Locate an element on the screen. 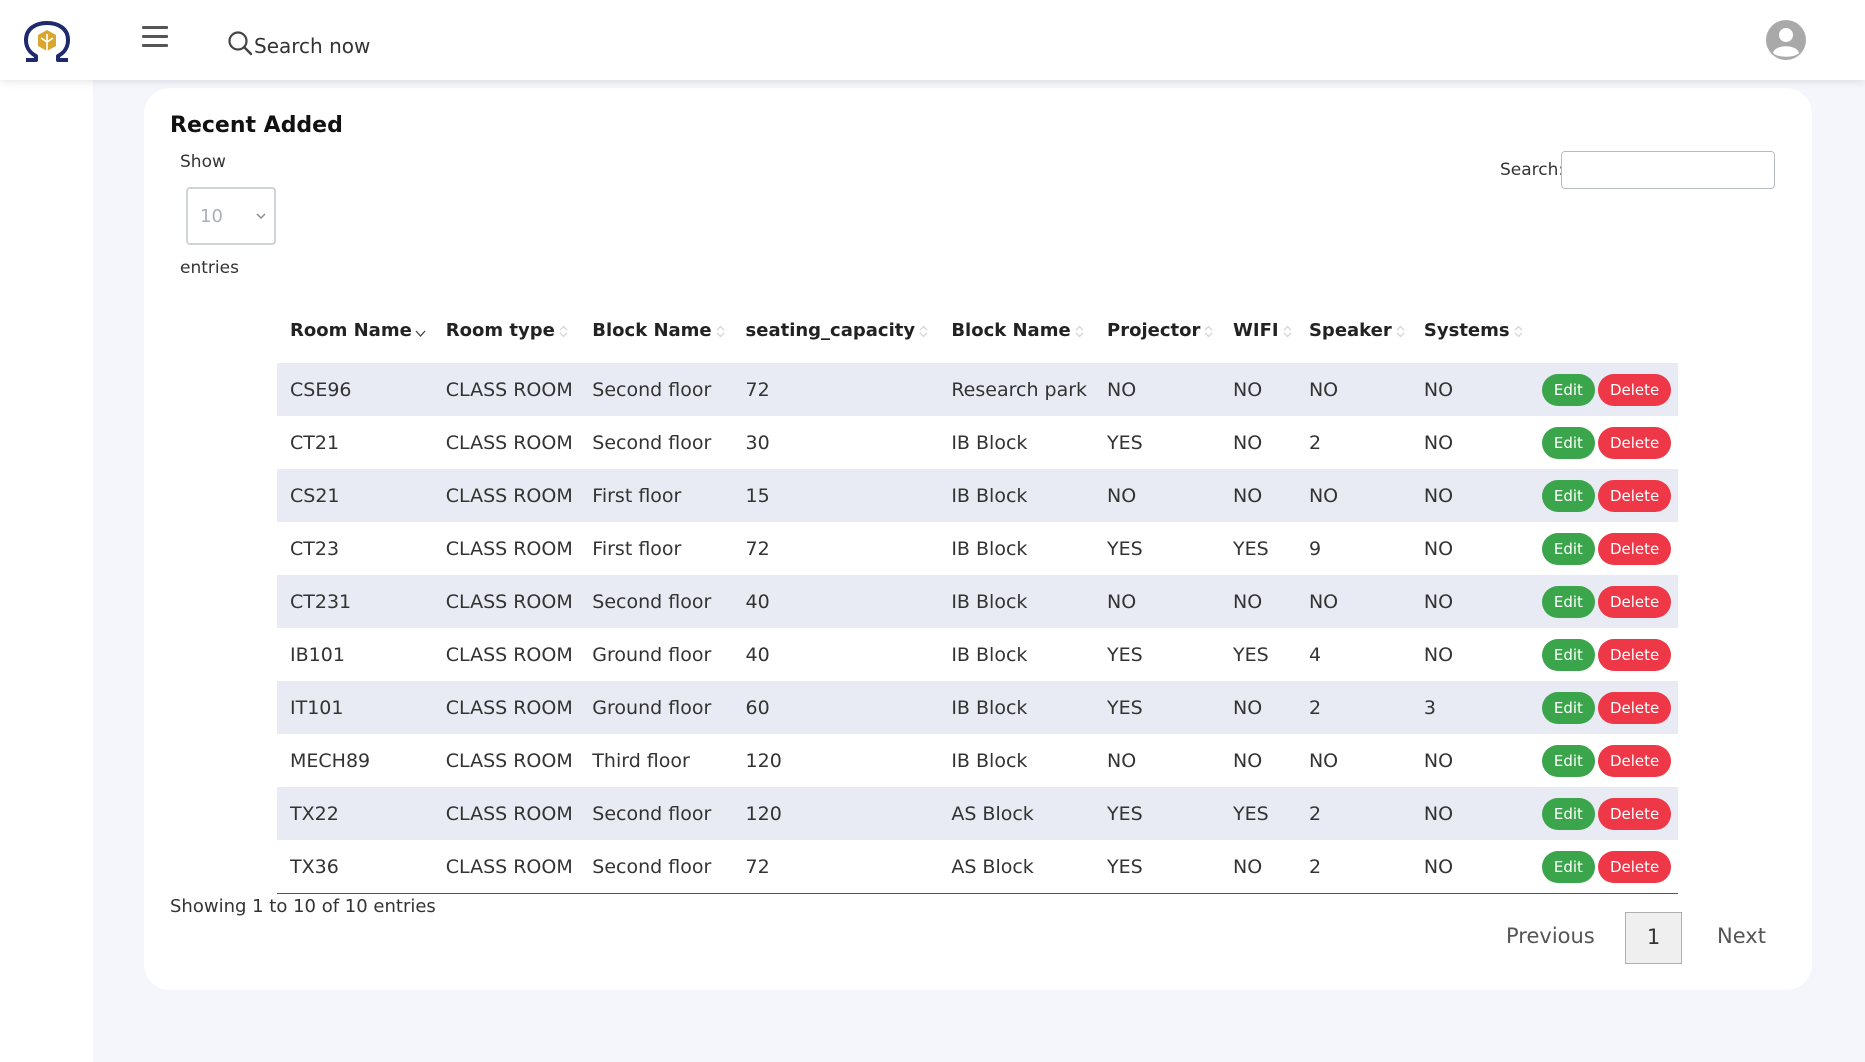 The image size is (1865, 1062). table-search-input is located at coordinates (1668, 170).